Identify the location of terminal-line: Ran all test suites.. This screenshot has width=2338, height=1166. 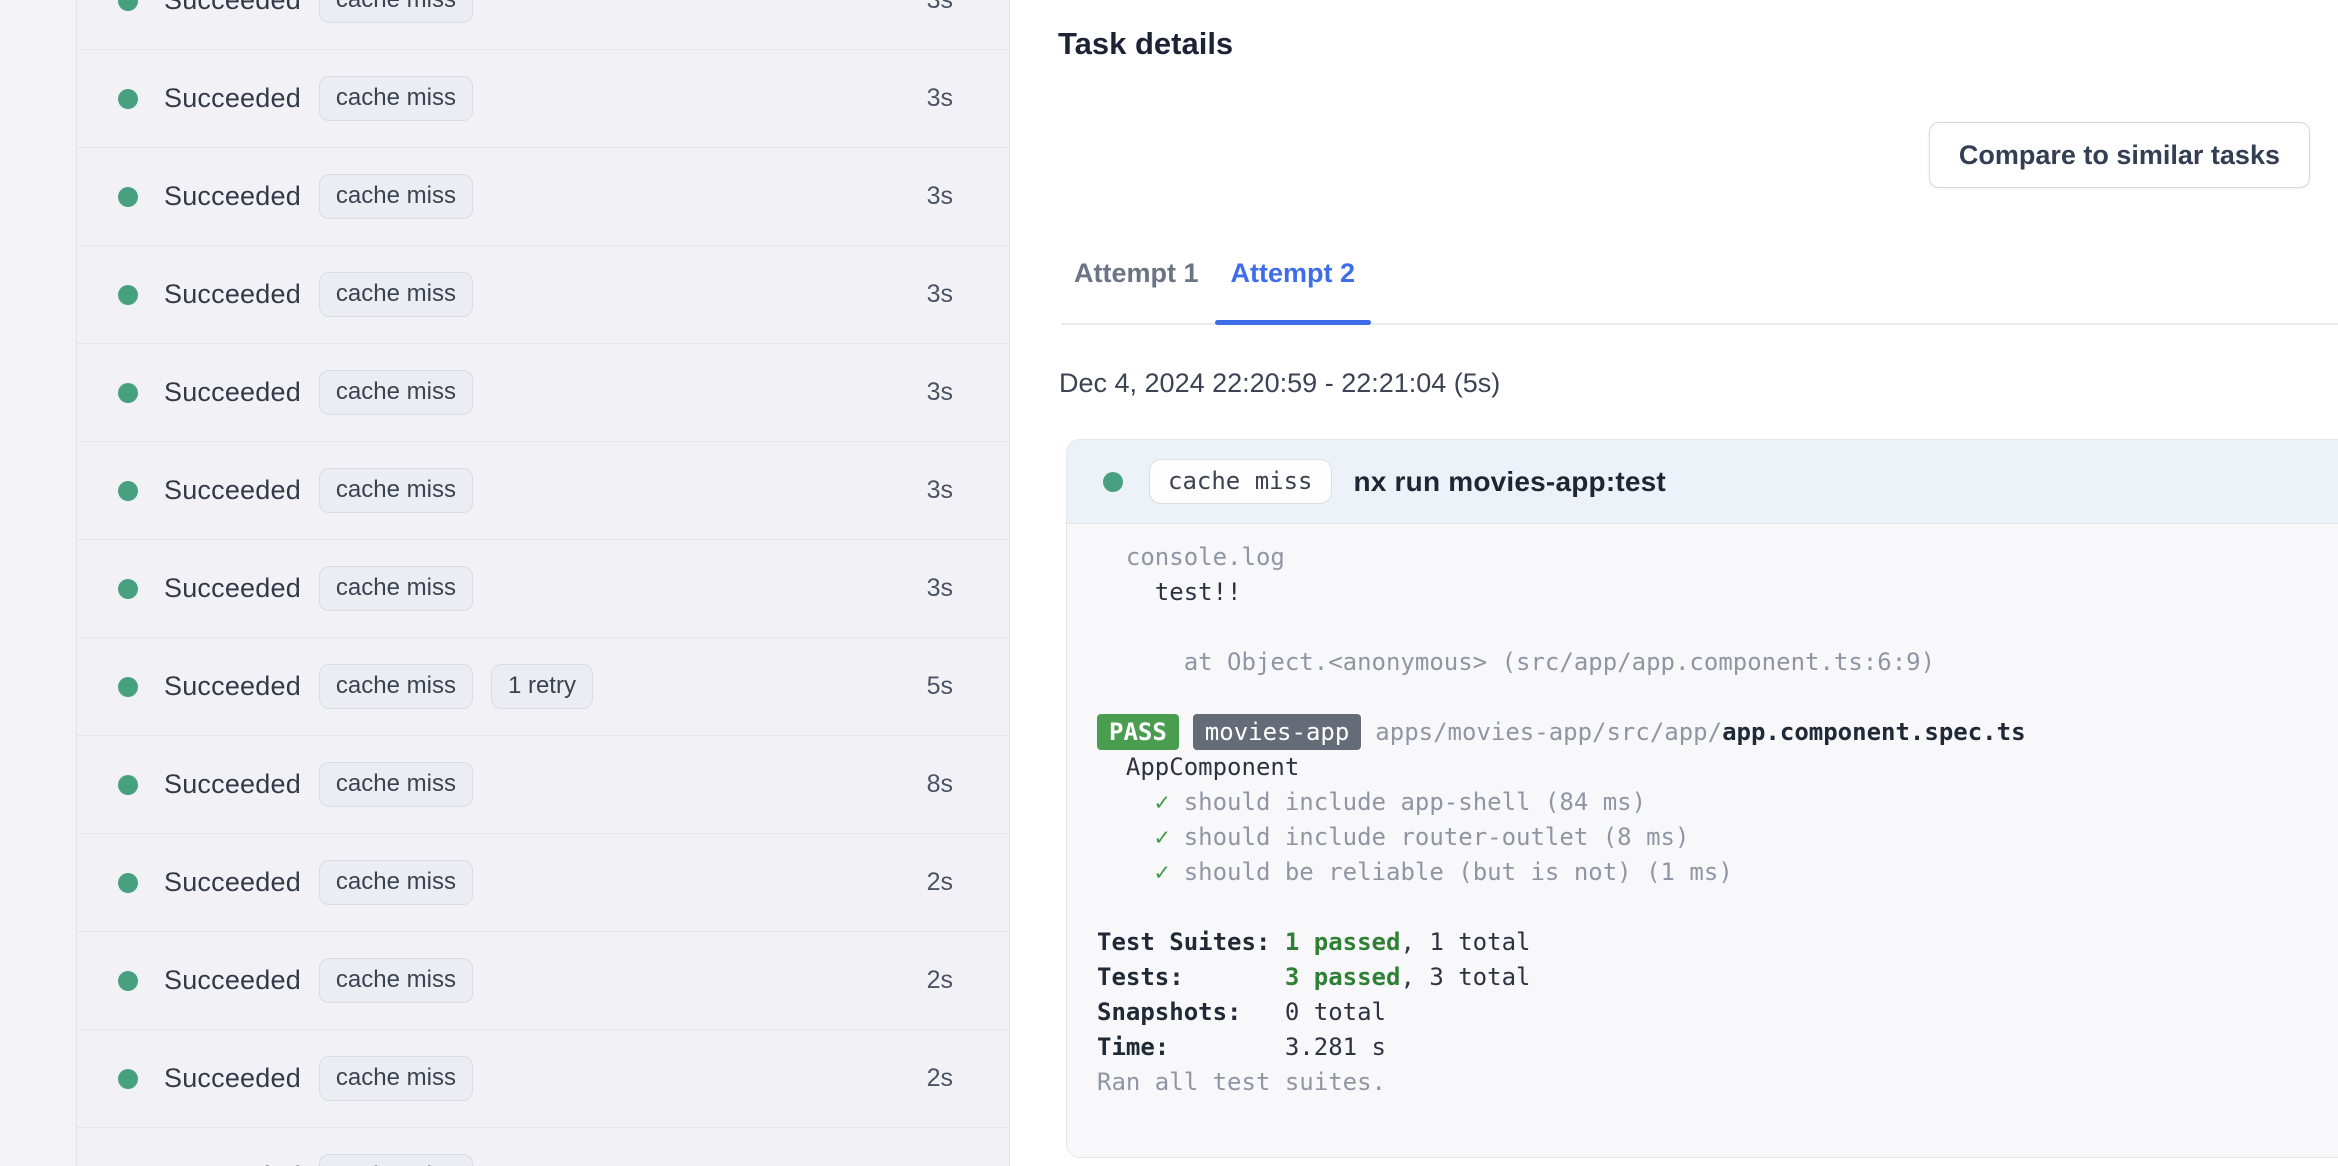
(1241, 1082).